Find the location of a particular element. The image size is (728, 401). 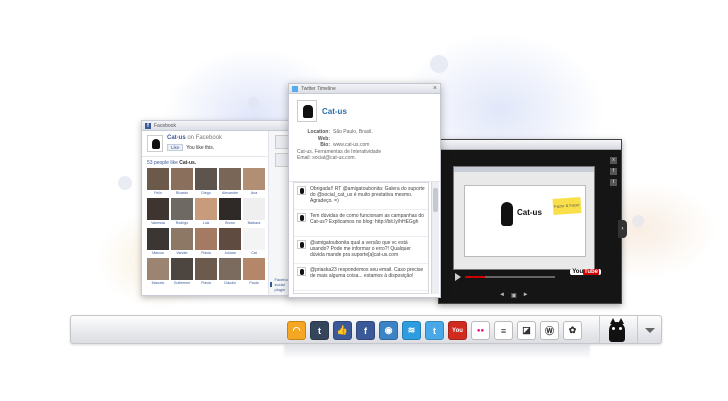

fan-card: Cat is located at coordinates (254, 242).